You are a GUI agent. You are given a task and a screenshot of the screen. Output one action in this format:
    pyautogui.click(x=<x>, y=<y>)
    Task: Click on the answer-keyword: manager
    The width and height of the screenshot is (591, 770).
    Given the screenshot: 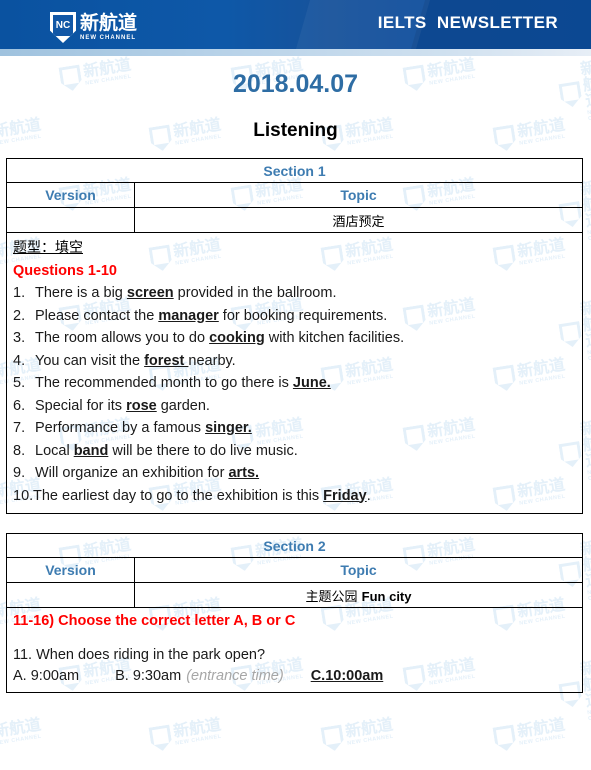 What is the action you would take?
    pyautogui.click(x=188, y=315)
    